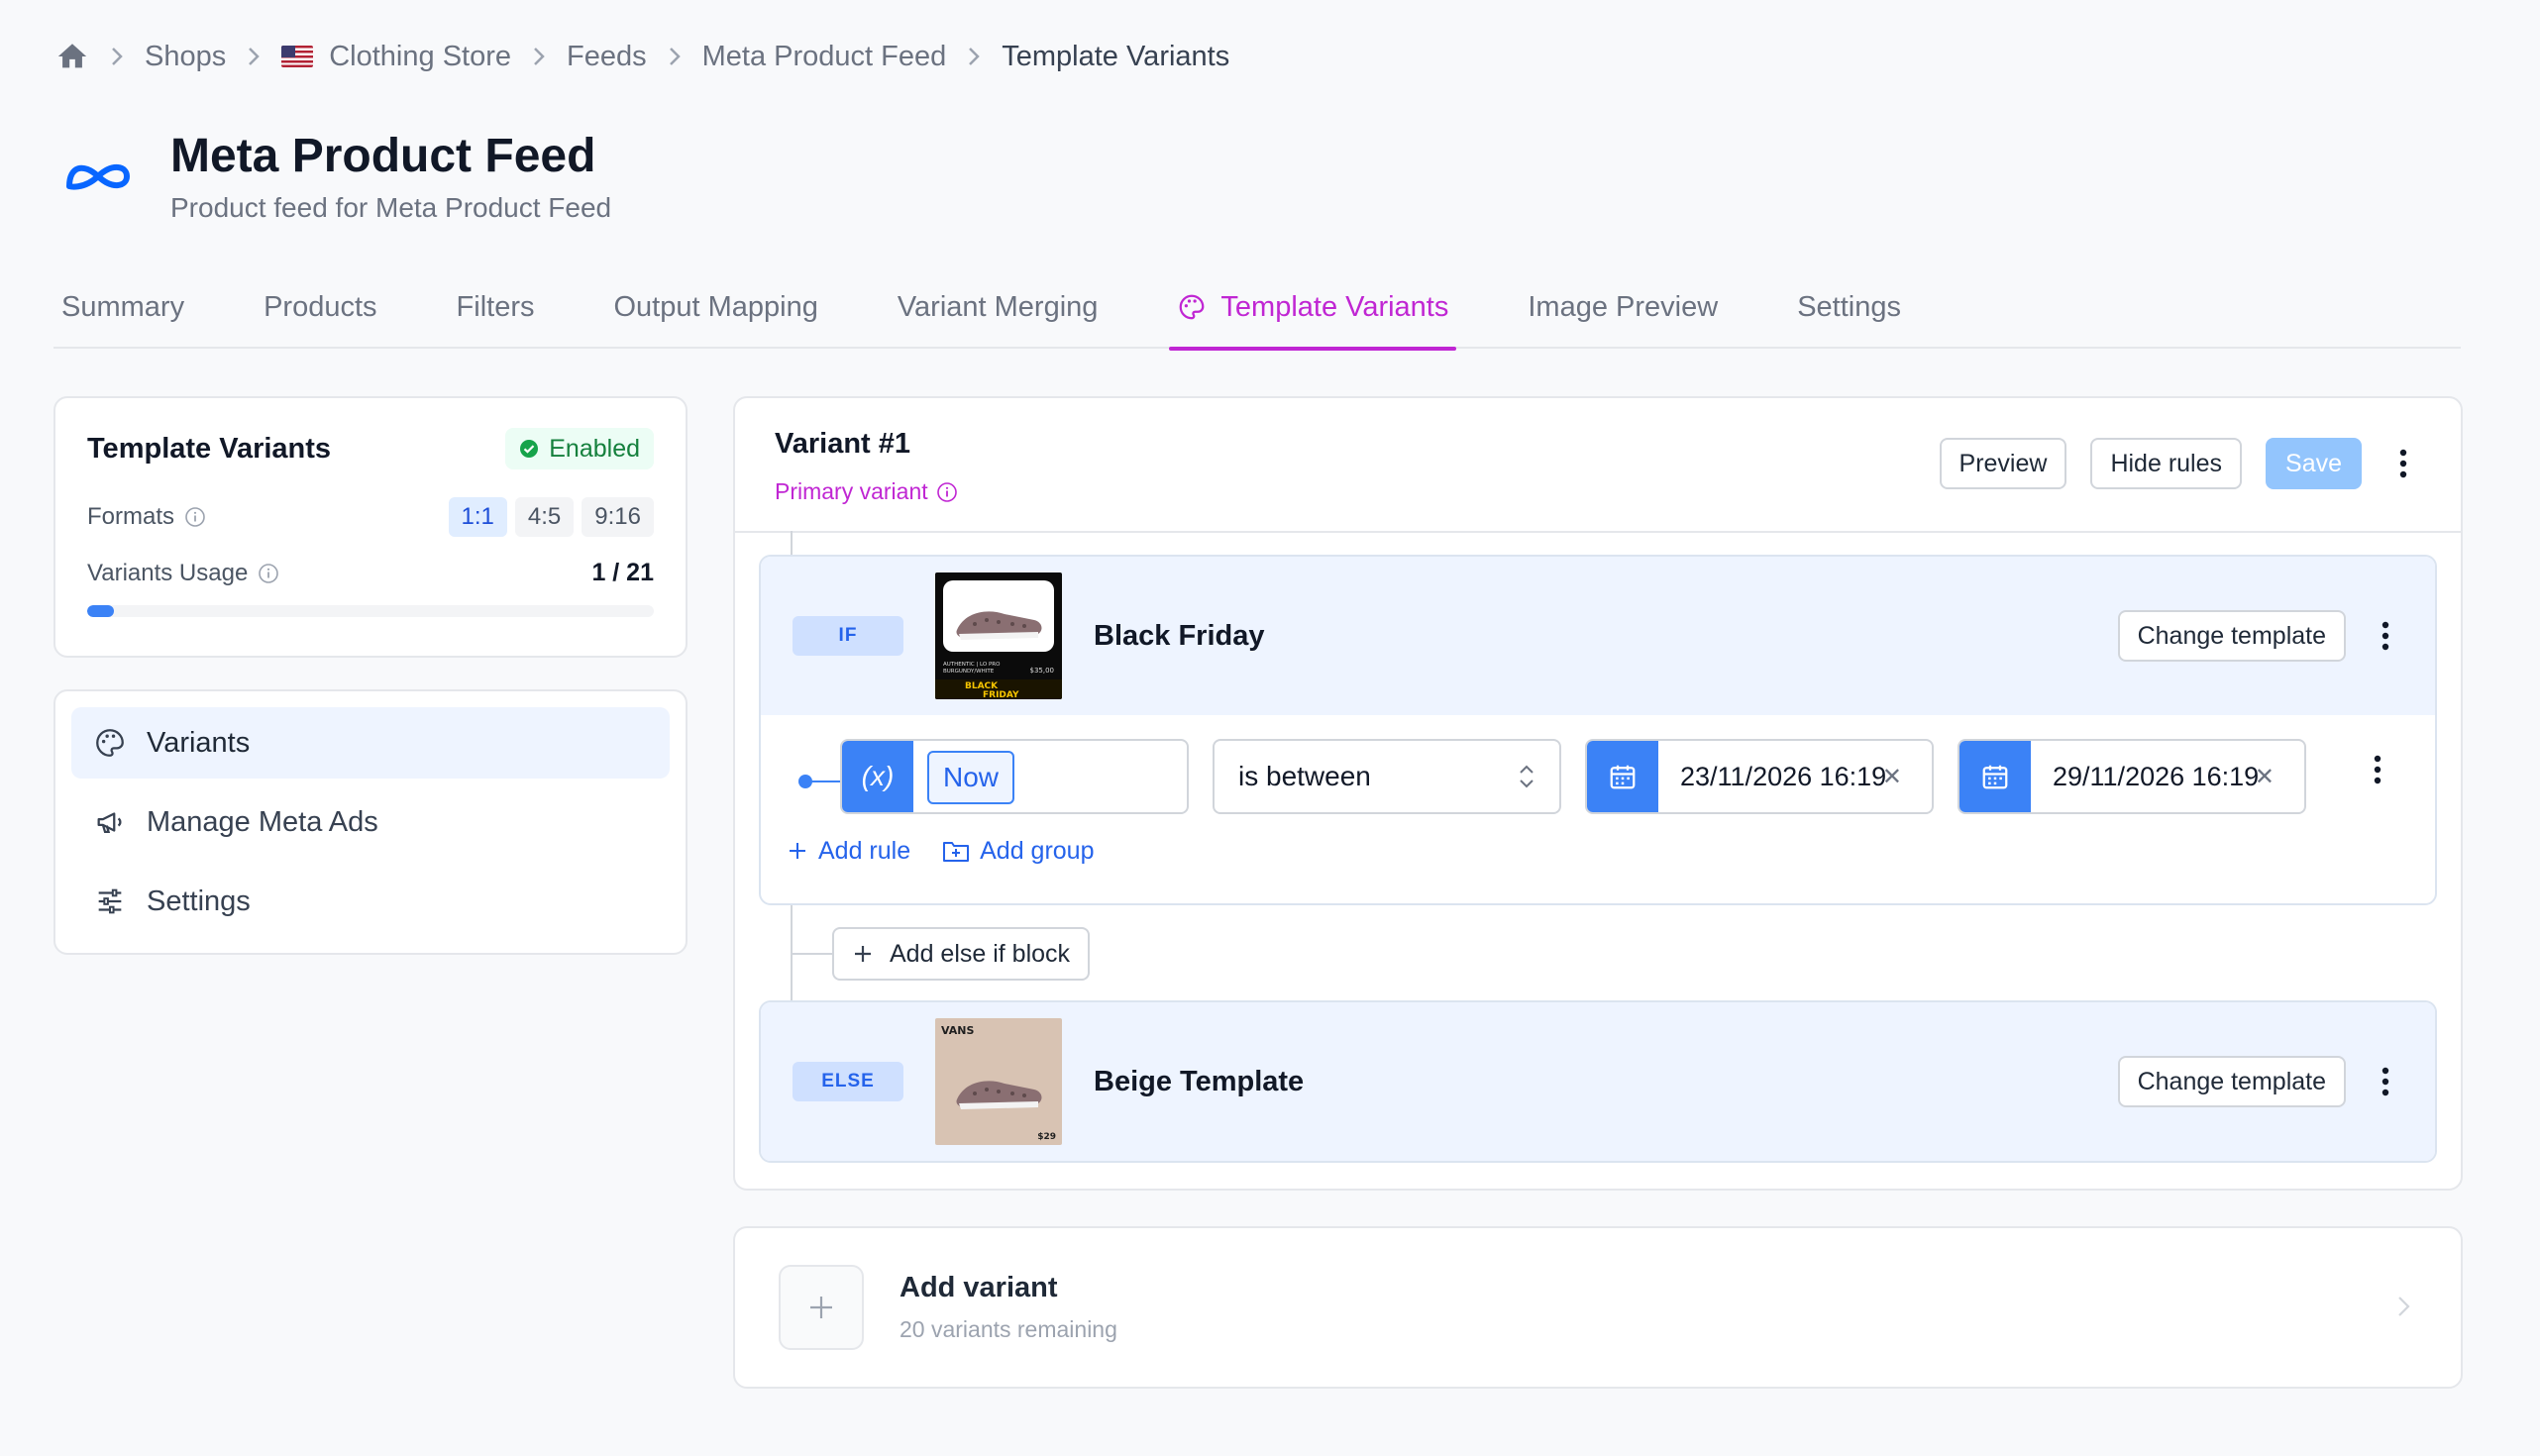 The height and width of the screenshot is (1456, 2540). I want to click on hide-rules-button: Hide rules, so click(2166, 463).